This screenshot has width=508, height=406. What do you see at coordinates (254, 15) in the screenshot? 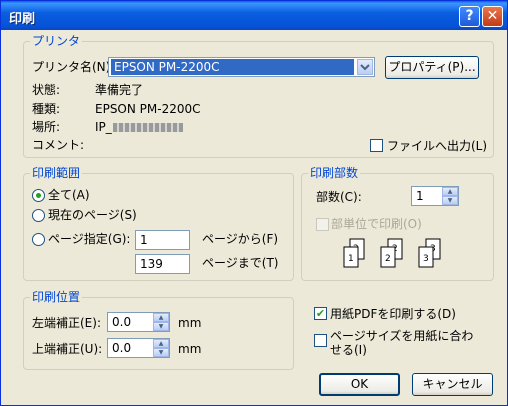
I see `title-bar: 印刷 ? ✕` at bounding box center [254, 15].